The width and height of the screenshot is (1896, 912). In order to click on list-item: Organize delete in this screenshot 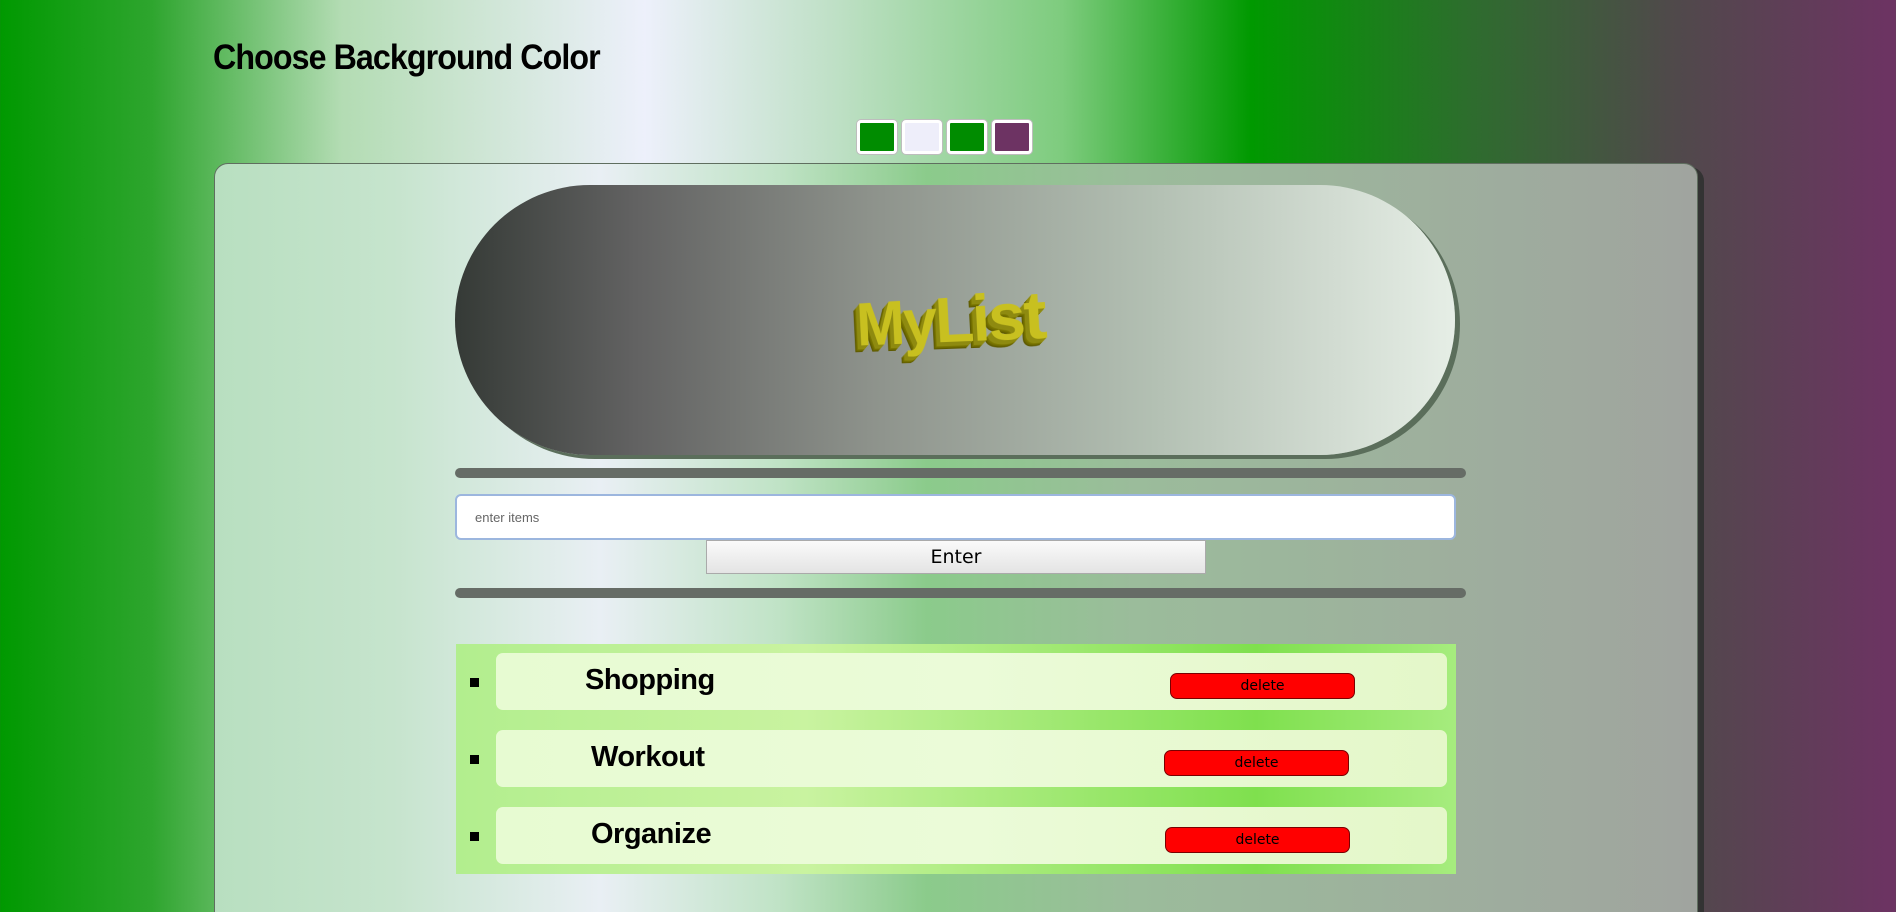, I will do `click(951, 835)`.